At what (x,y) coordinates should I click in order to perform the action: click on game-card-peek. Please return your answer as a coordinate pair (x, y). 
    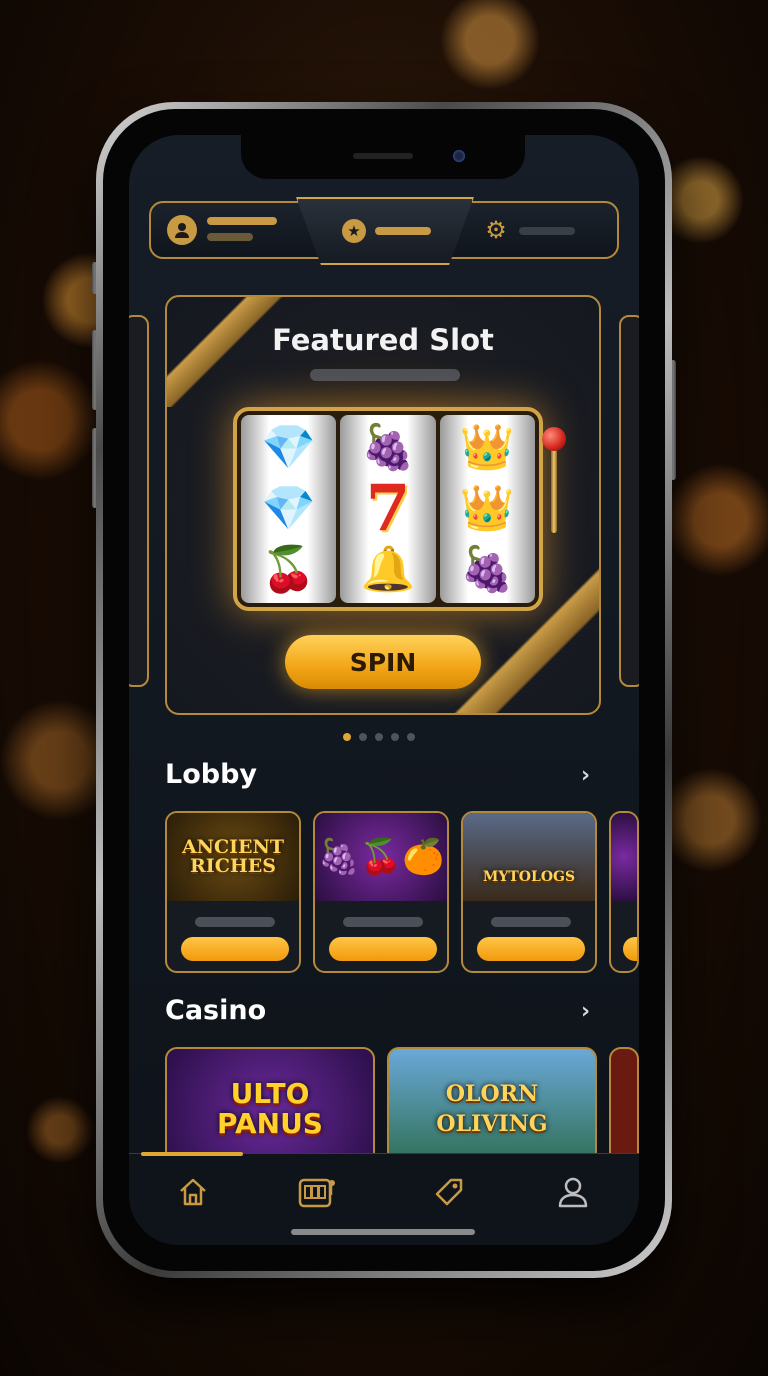
    Looking at the image, I should click on (624, 892).